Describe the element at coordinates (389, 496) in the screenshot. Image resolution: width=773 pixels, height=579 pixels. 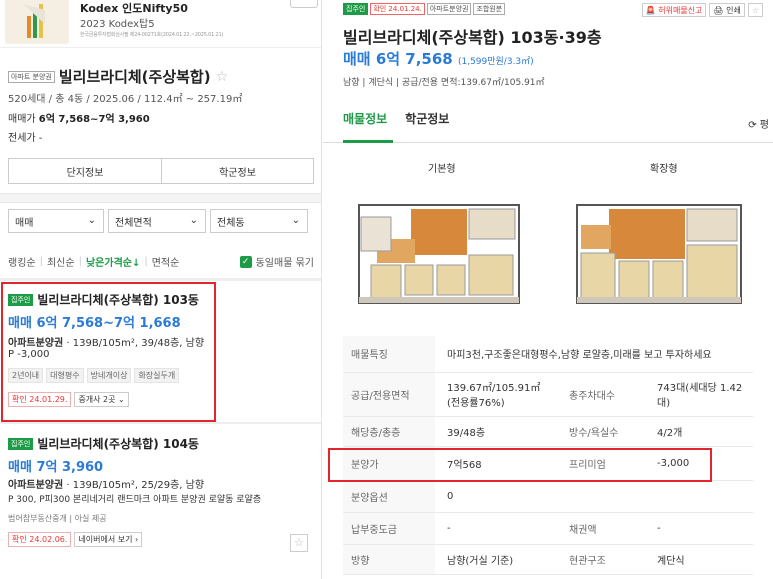
I see `row-key: 분양옵션` at that location.